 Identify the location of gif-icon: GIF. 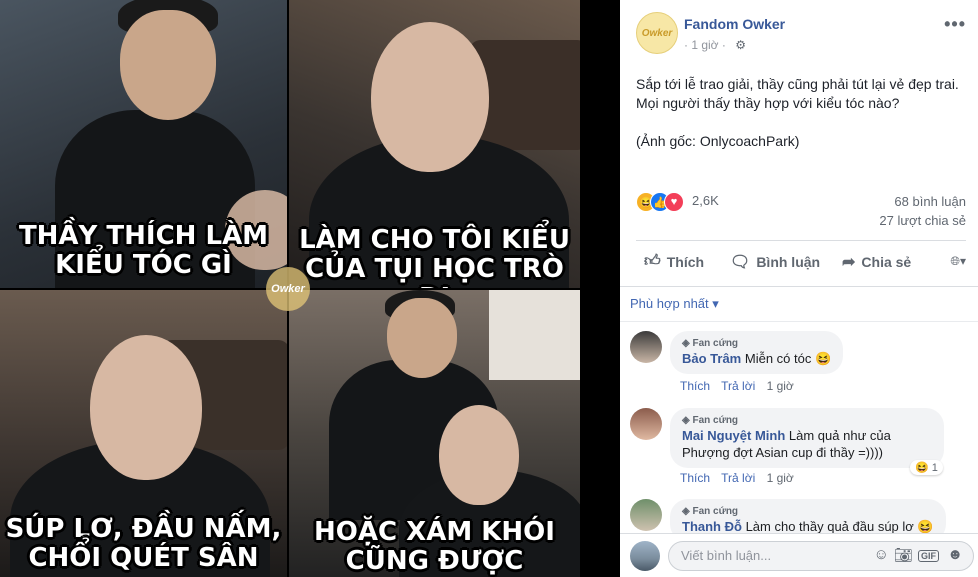
(928, 556).